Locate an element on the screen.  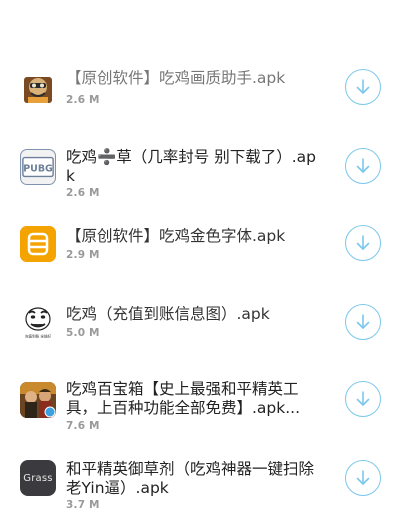
file-name: 【原创软件】吃鸡金色字体.apk is located at coordinates (176, 236).